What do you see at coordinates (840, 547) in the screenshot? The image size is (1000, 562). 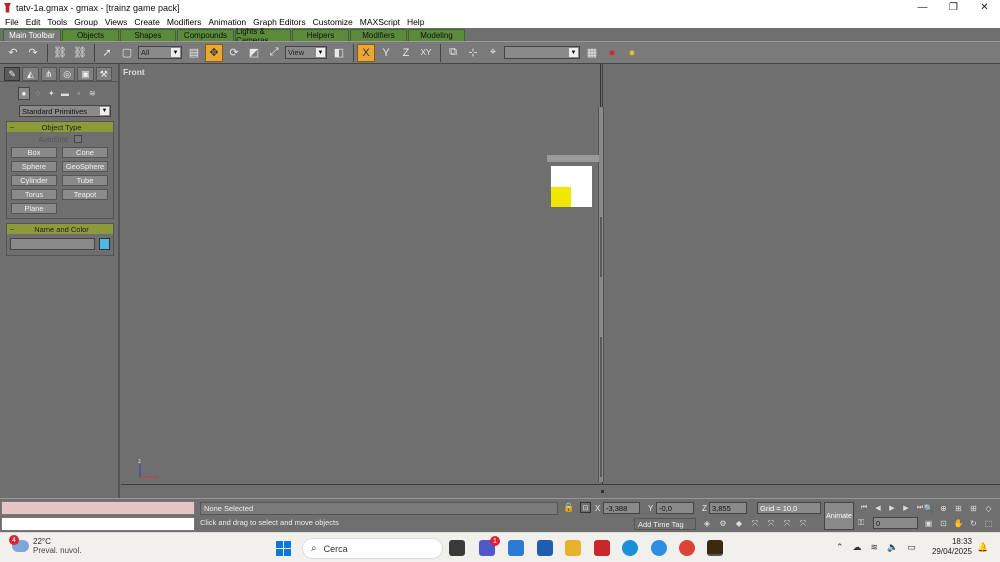 I see `chevron-up-icon: ⌃` at bounding box center [840, 547].